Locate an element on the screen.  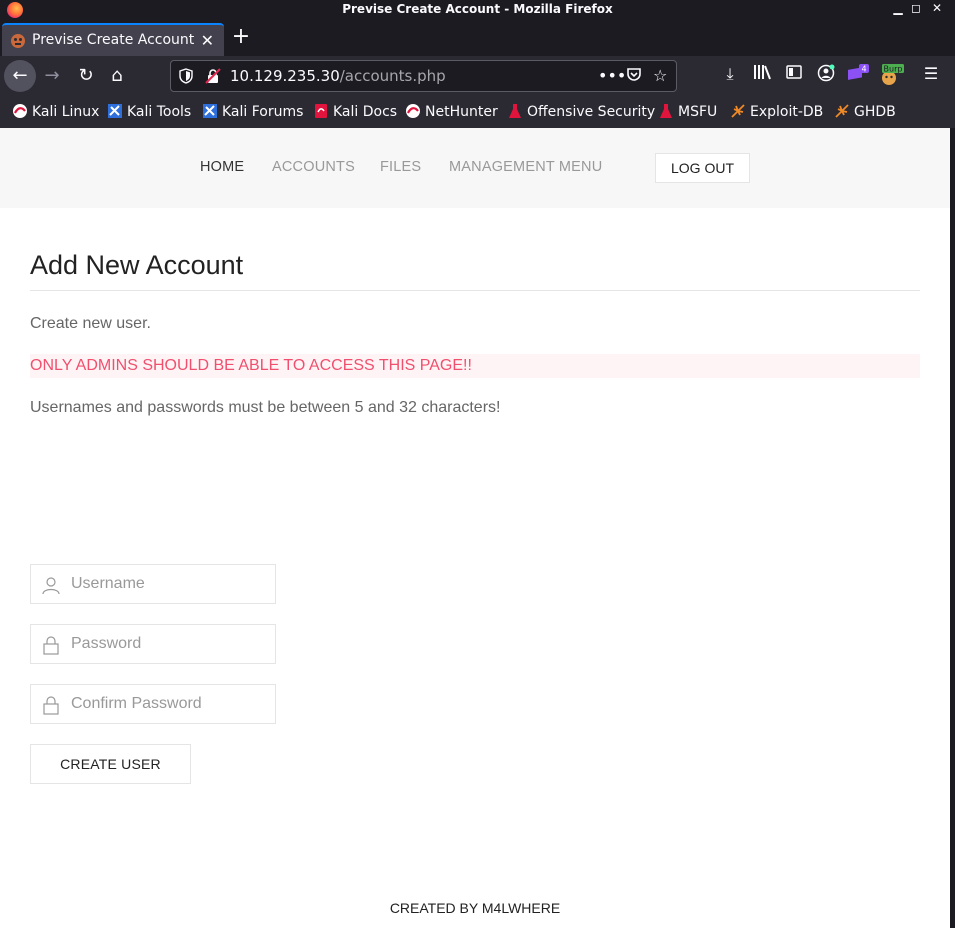
nav-files-link: FILES is located at coordinates (400, 167).